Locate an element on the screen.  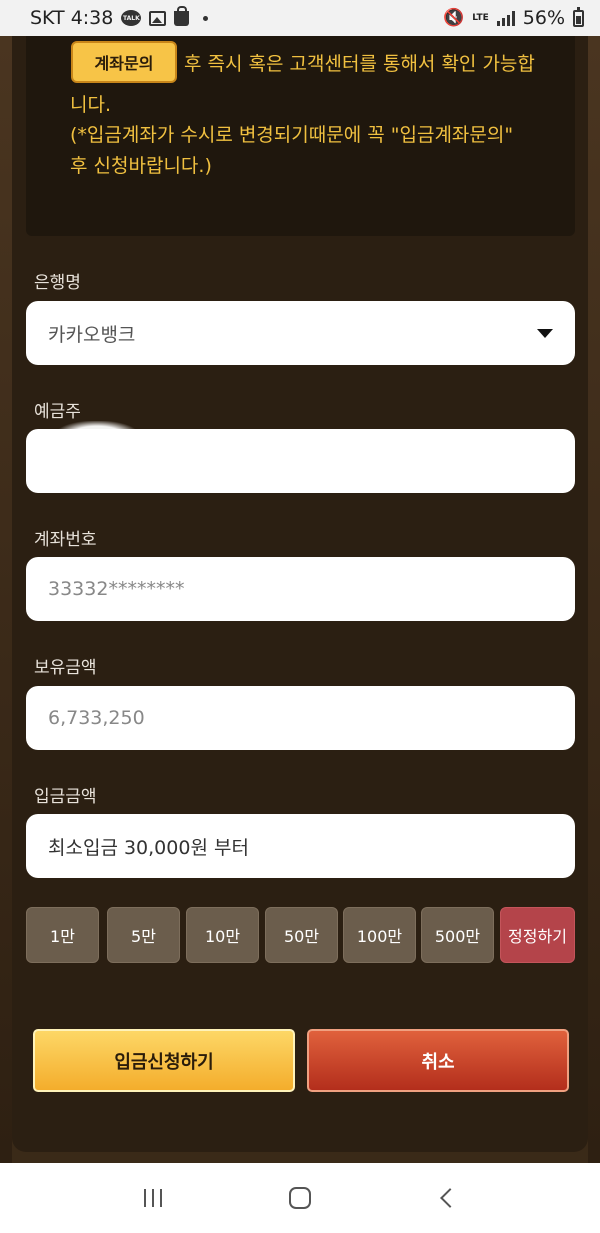
deposit-amount-input: 최소입금 30,000원 부터 is located at coordinates (300, 846).